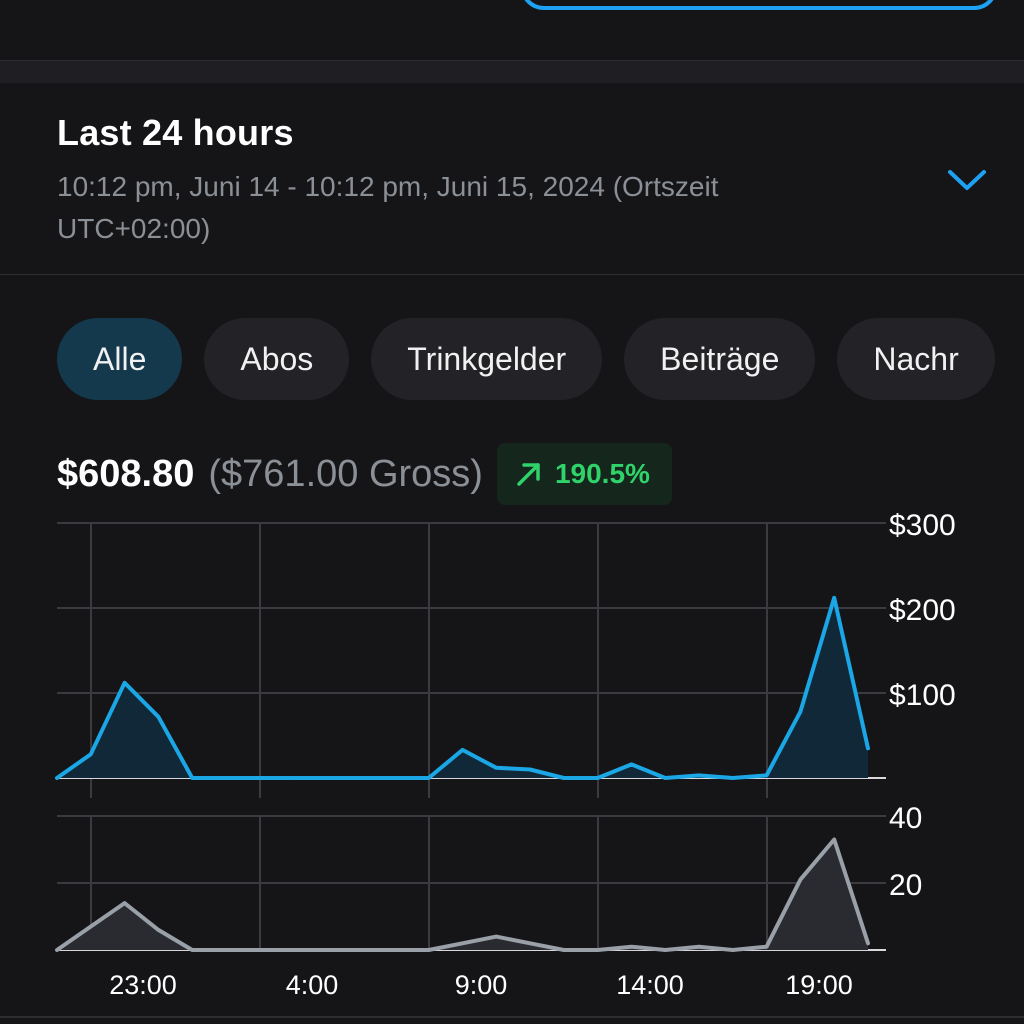 This screenshot has height=1024, width=1024. I want to click on earnings-ytick-label: $100, so click(922, 695).